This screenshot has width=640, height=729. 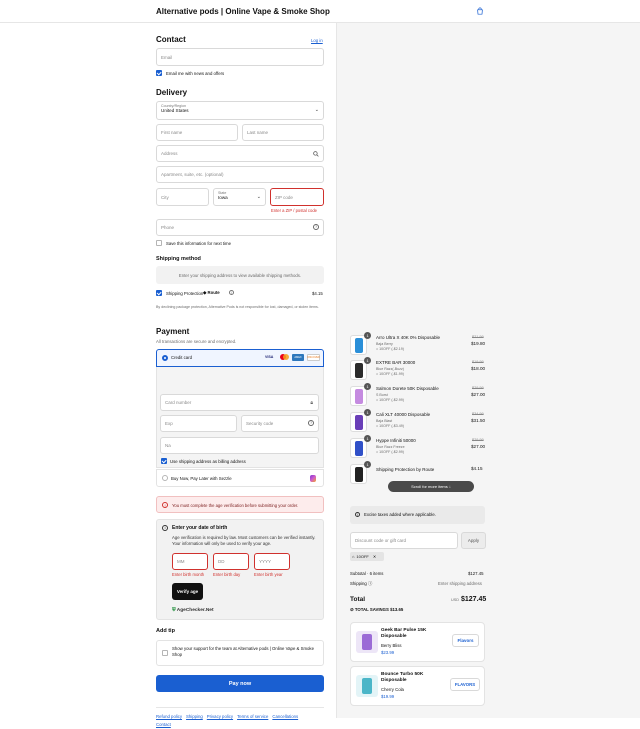 I want to click on save-info-checkbox, so click(x=159, y=243).